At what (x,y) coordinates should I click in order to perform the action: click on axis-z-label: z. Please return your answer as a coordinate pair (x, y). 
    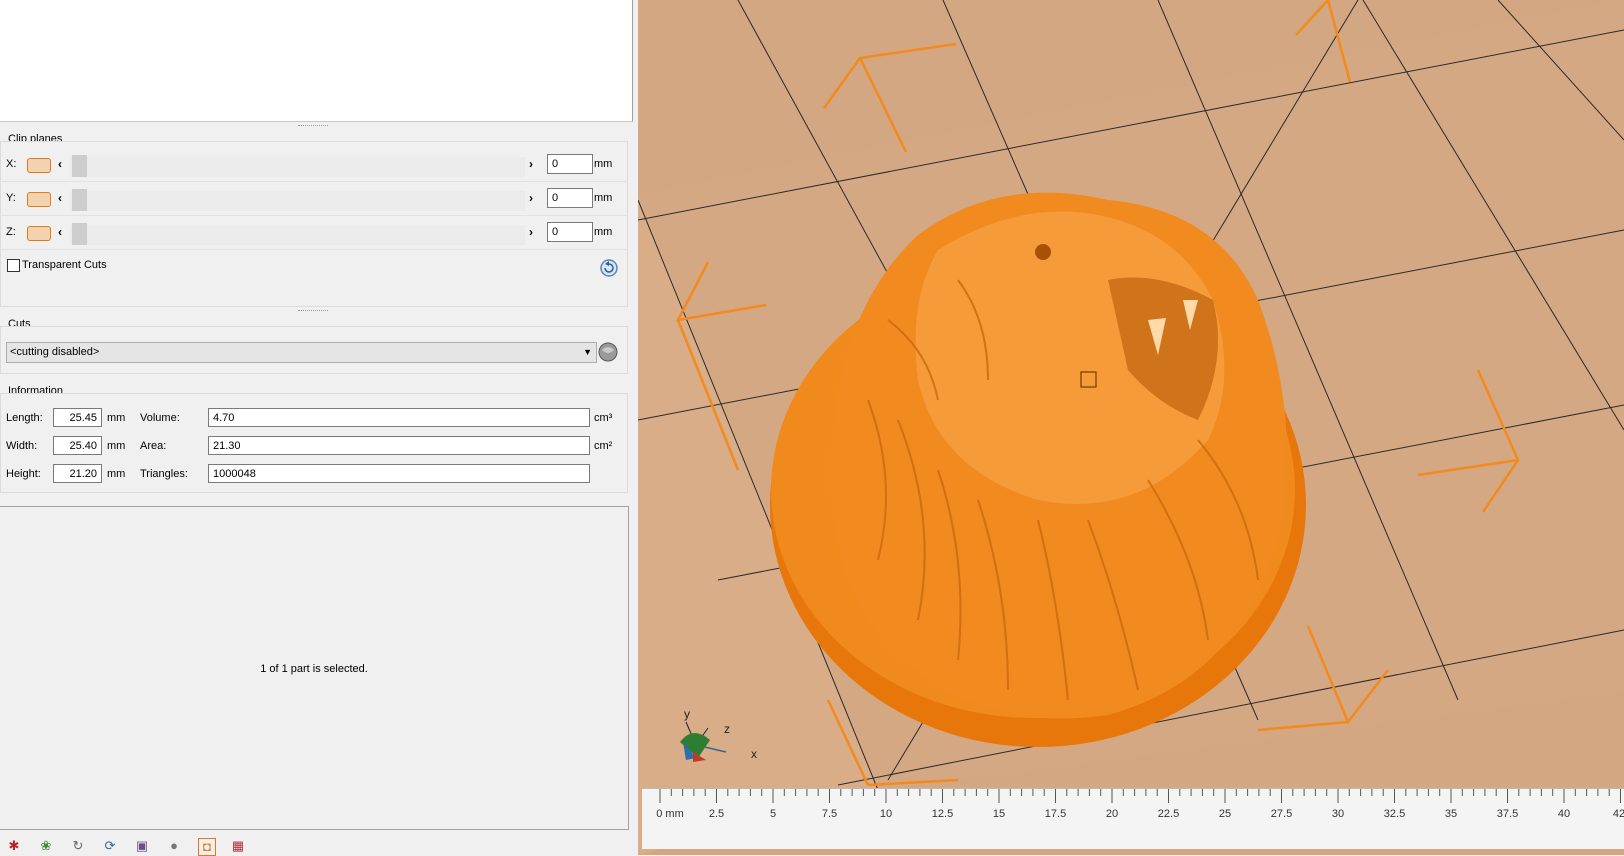
    Looking at the image, I should click on (727, 729).